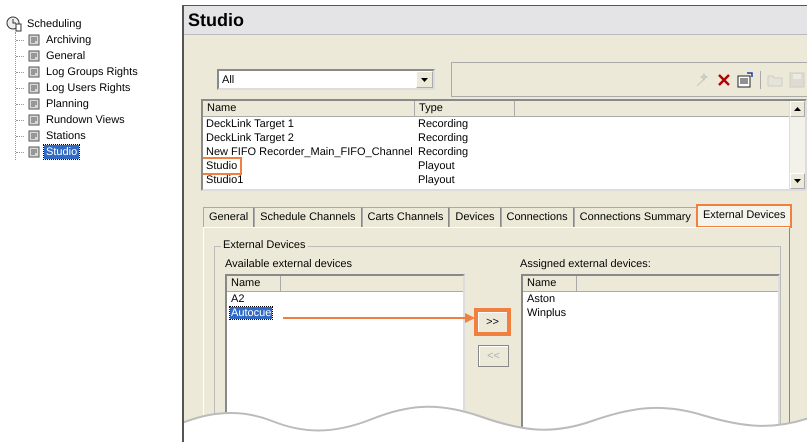 This screenshot has width=807, height=442. Describe the element at coordinates (724, 80) in the screenshot. I see `delete-icon` at that location.